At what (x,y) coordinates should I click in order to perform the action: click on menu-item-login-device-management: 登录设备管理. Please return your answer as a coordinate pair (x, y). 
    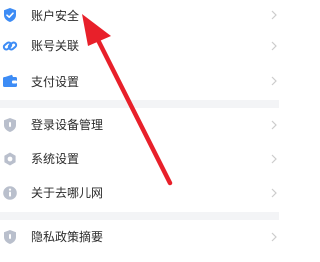
    Looking at the image, I should click on (139, 125).